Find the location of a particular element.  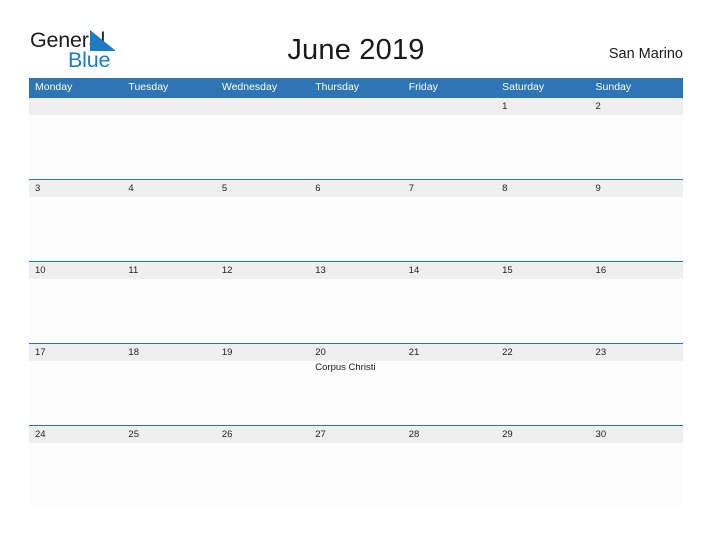

day-number: 10 is located at coordinates (75, 270).